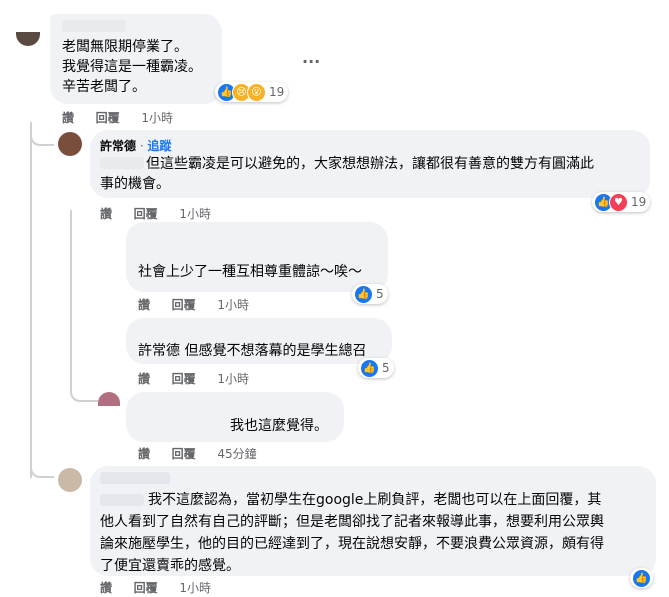 The height and width of the screenshot is (597, 669). I want to click on thread-line, so click(31, 300).